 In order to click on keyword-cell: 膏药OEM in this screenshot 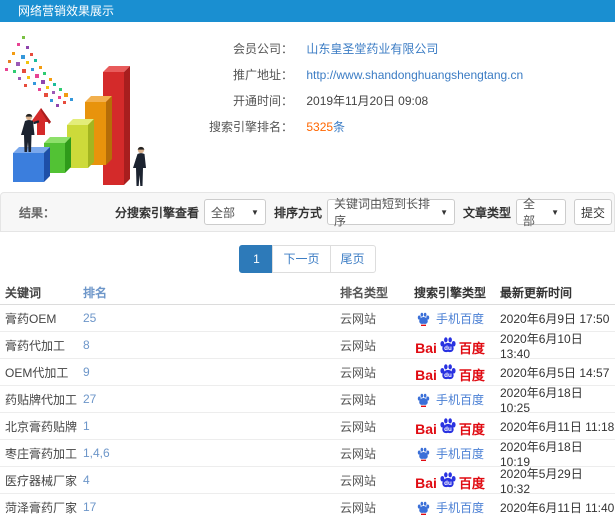, I will do `click(31, 318)`.